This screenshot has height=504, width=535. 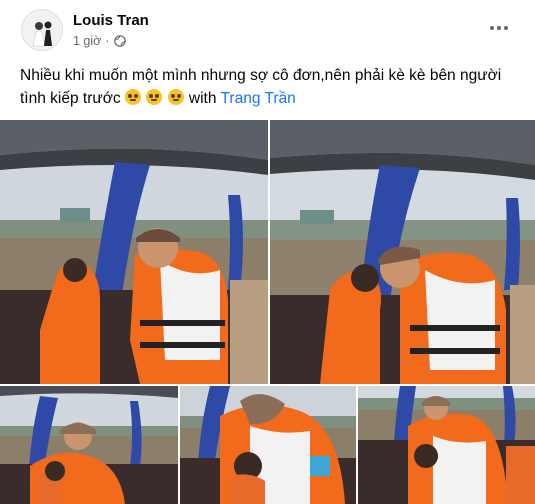 I want to click on with-text: with, so click(x=202, y=98).